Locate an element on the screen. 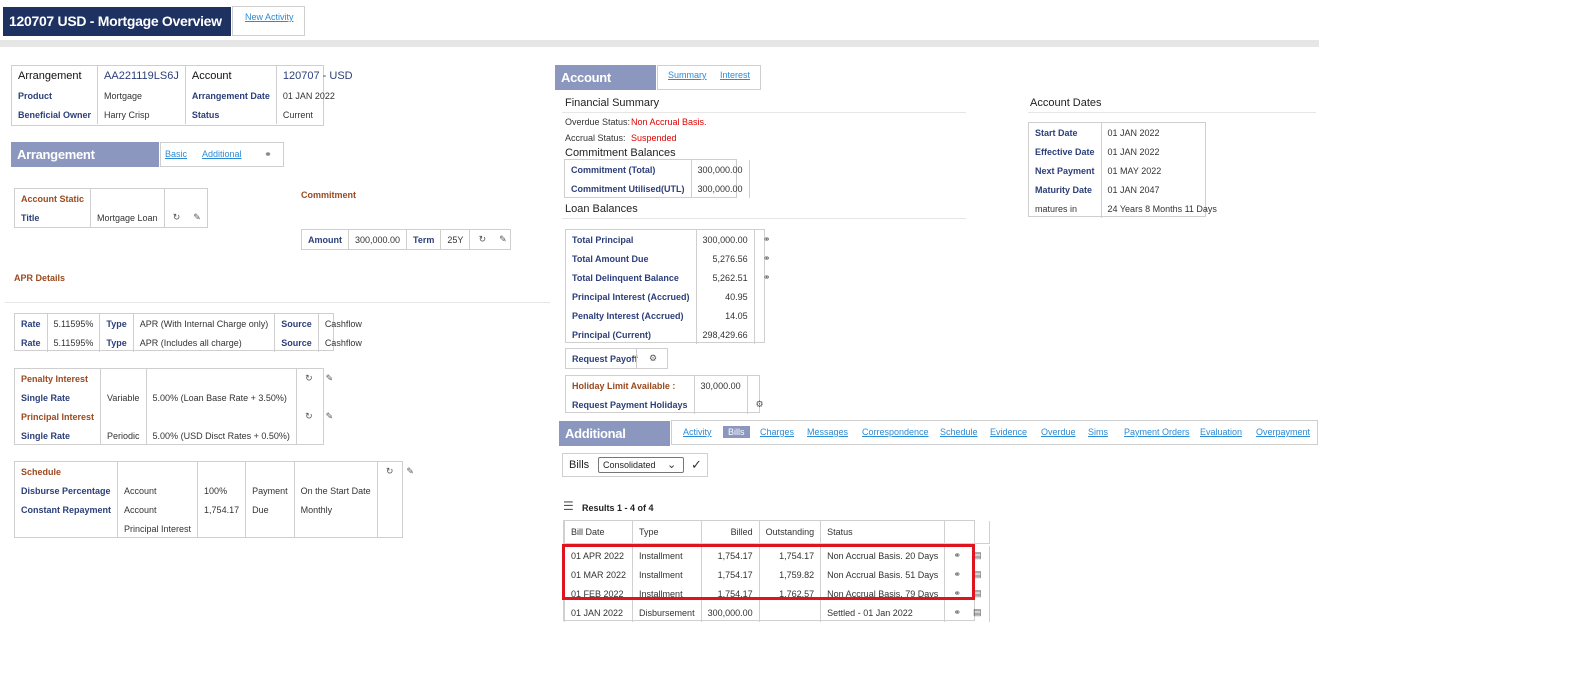 This screenshot has height=693, width=1583. constant-when: Monthly is located at coordinates (335, 509).